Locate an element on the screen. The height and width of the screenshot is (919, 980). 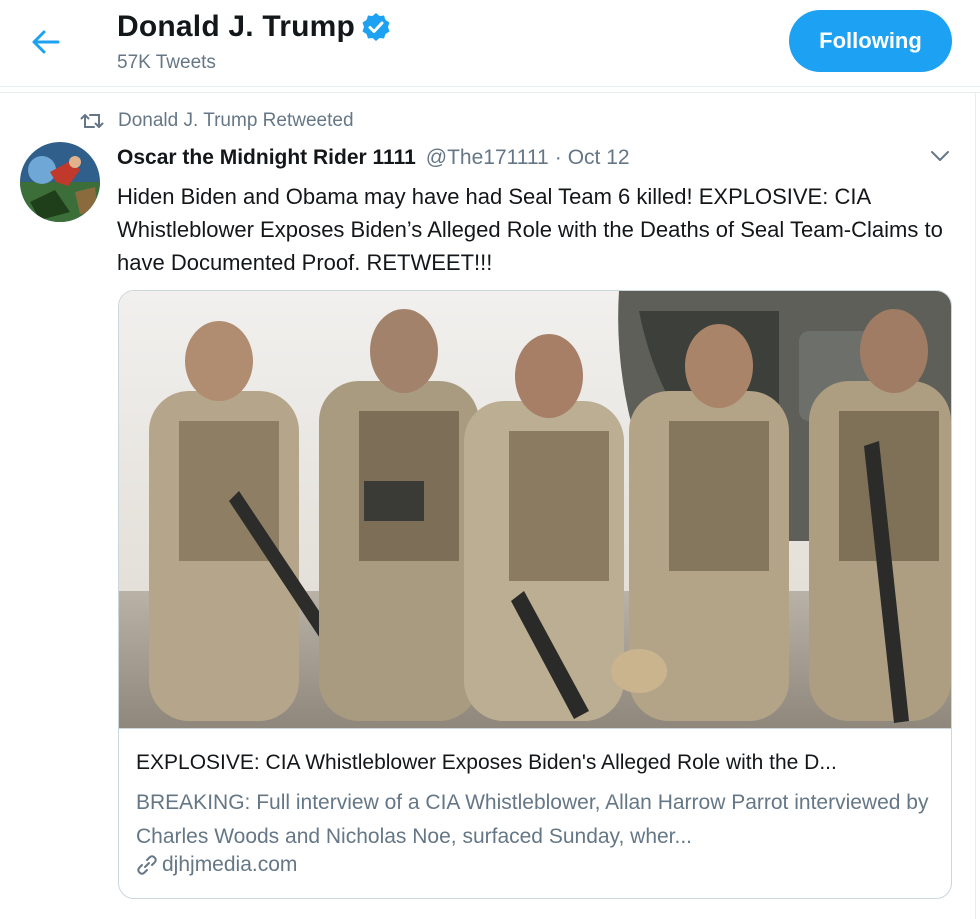
header-title-block: Donald J. Trump 57K Tweets is located at coordinates (254, 42).